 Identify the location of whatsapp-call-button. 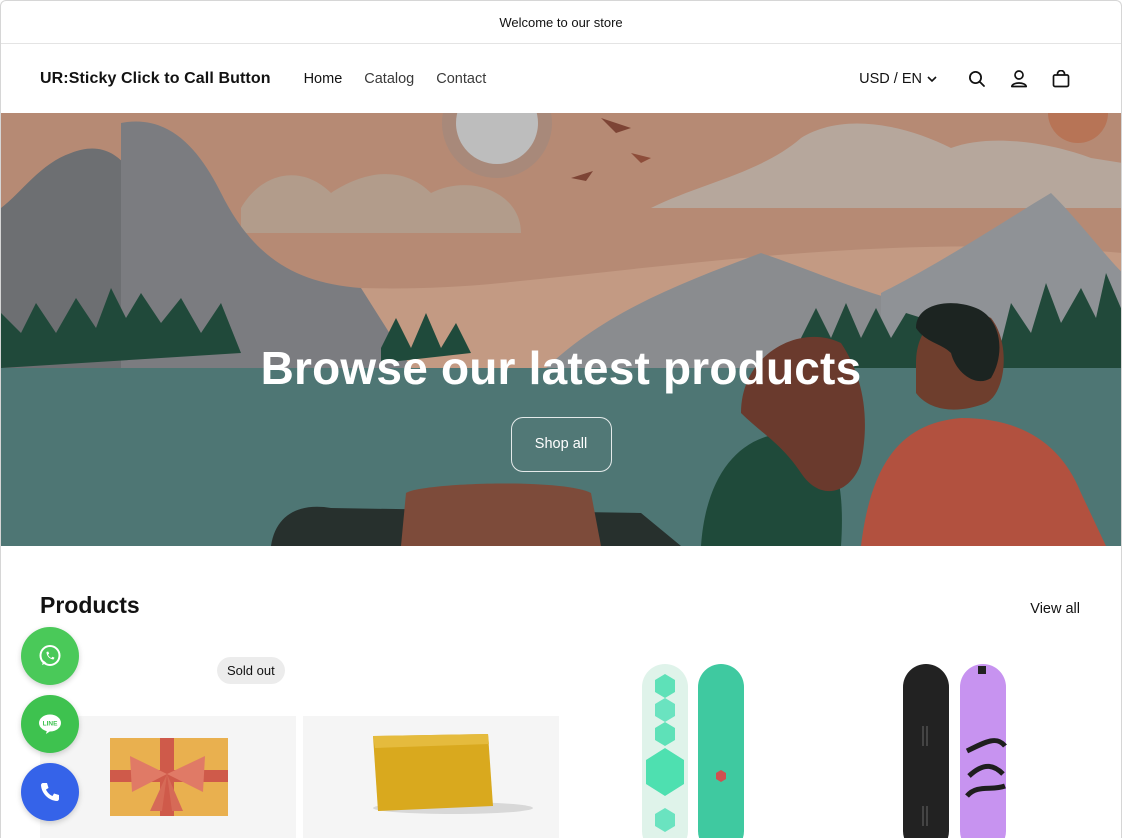
(50, 656).